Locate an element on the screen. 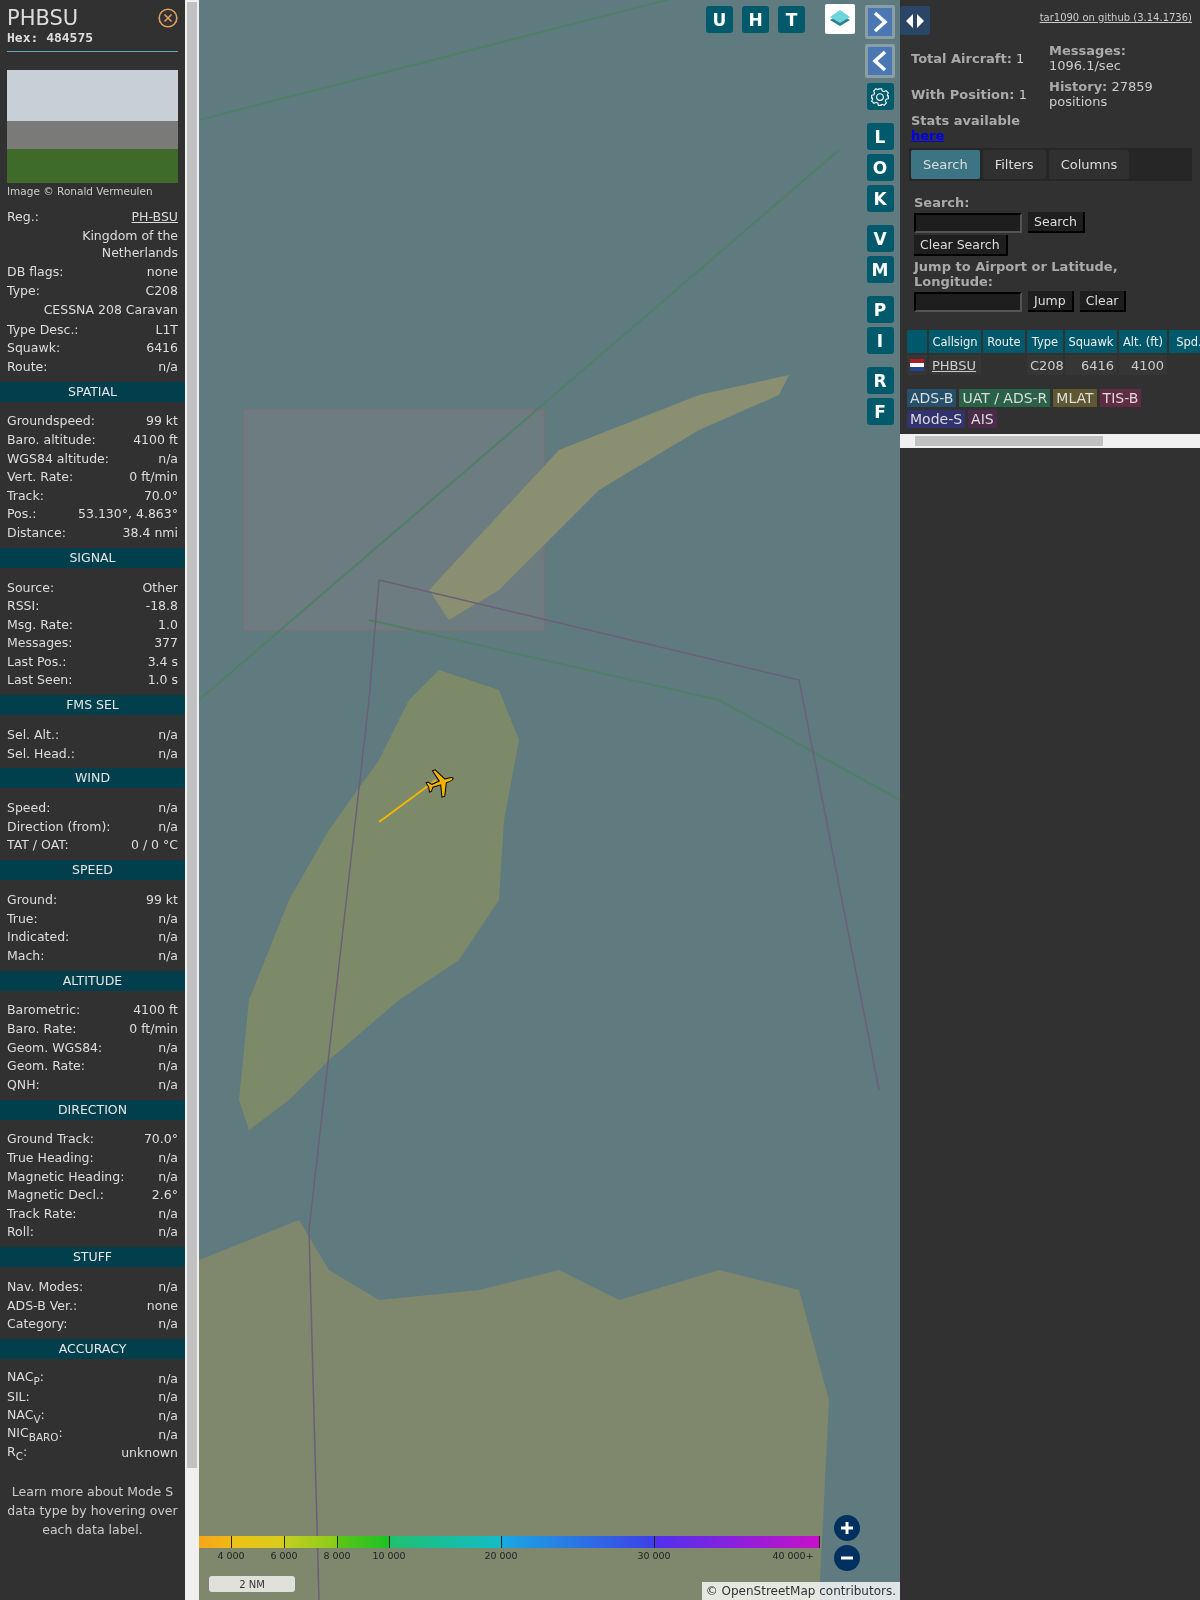 The height and width of the screenshot is (1600, 1200). settings-icon is located at coordinates (880, 96).